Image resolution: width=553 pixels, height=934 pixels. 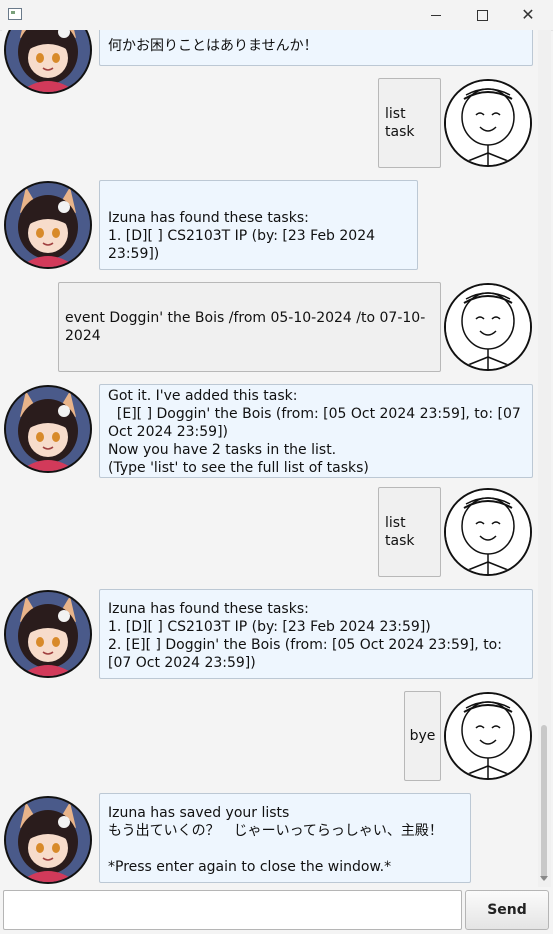 I want to click on duke-message-bubble: 何かお困りことはありませんか！, so click(x=316, y=48).